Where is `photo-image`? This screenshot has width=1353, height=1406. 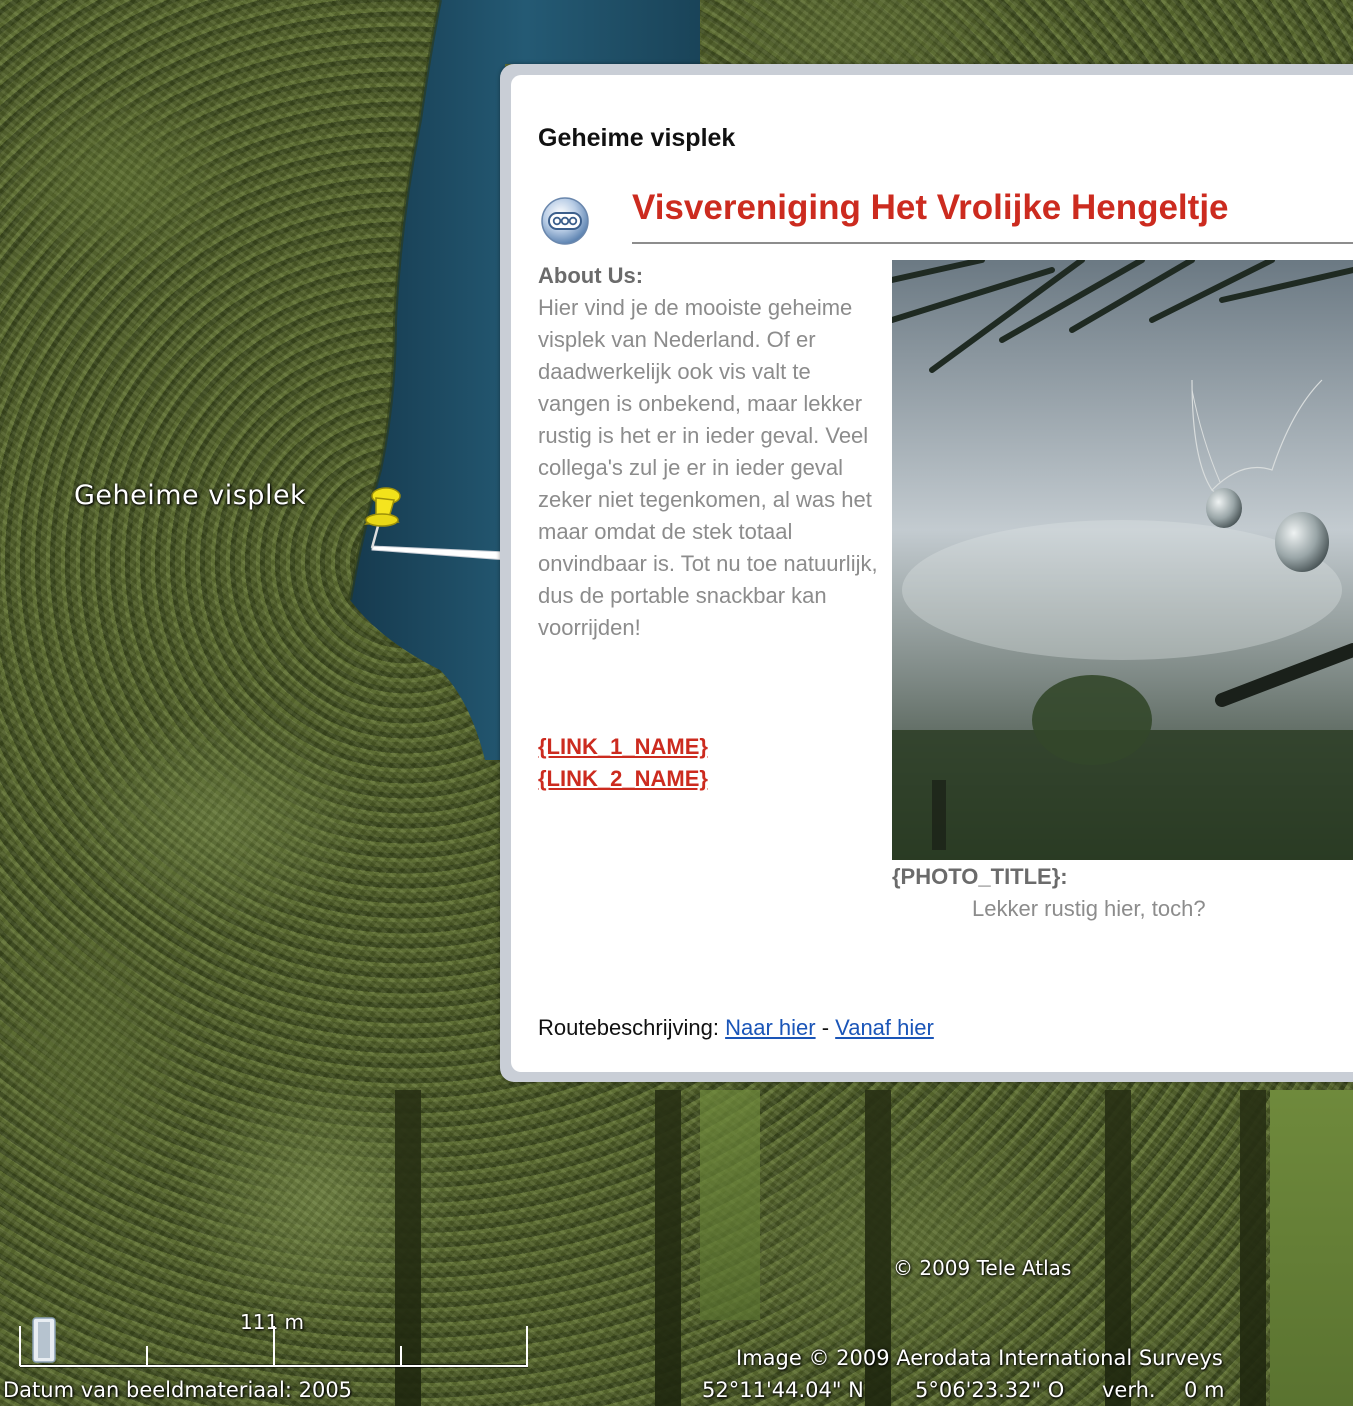
photo-image is located at coordinates (1122, 560).